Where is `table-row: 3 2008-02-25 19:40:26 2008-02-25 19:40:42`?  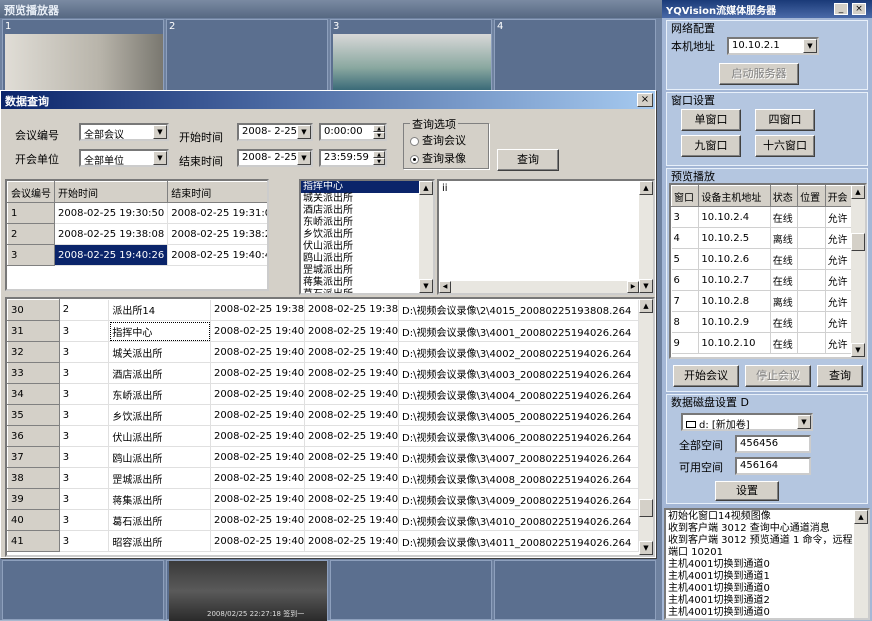
table-row: 3 2008-02-25 19:40:26 2008-02-25 19:40:42 is located at coordinates (137, 255).